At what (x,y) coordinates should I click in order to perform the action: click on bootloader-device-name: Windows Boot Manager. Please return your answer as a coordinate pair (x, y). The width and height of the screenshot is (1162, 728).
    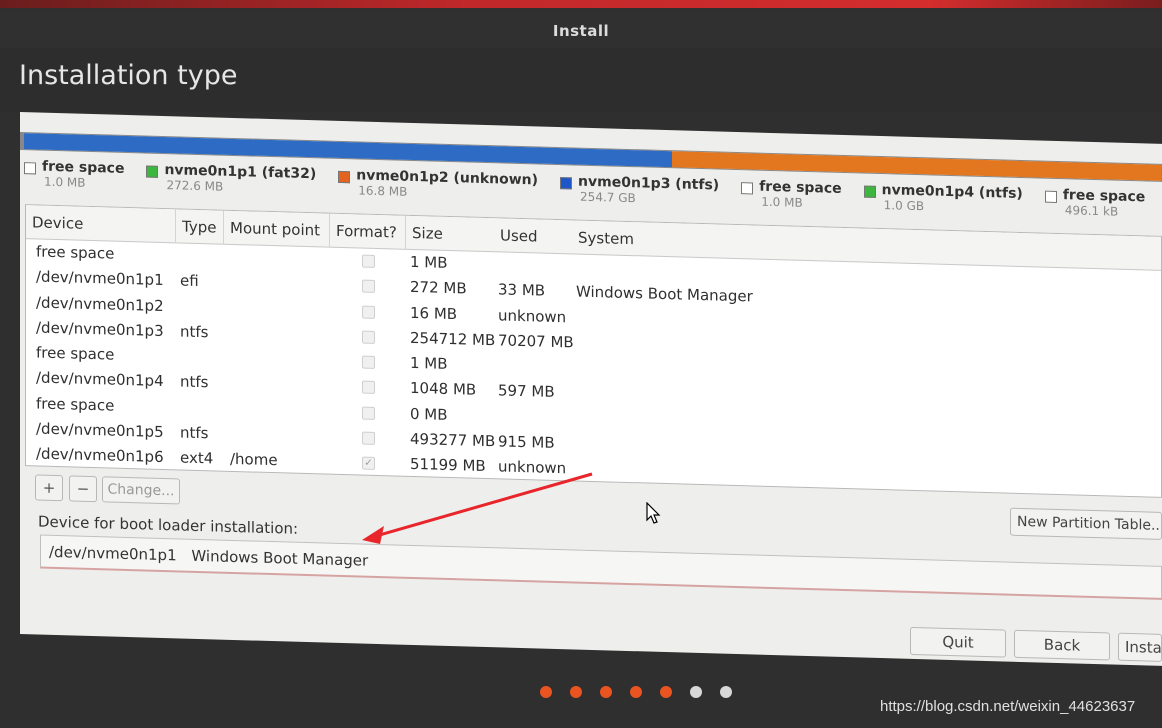
    Looking at the image, I should click on (280, 558).